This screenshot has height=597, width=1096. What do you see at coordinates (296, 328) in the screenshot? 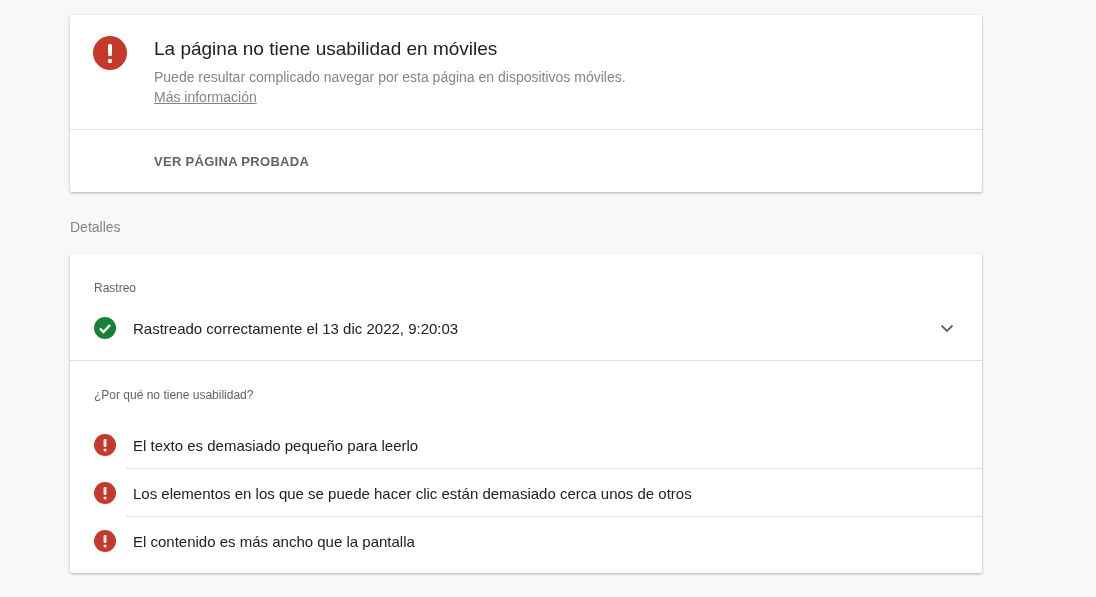
I see `crawl-status-text: Rastreado correctamente el 13 dic 2022, 9:20:03` at bounding box center [296, 328].